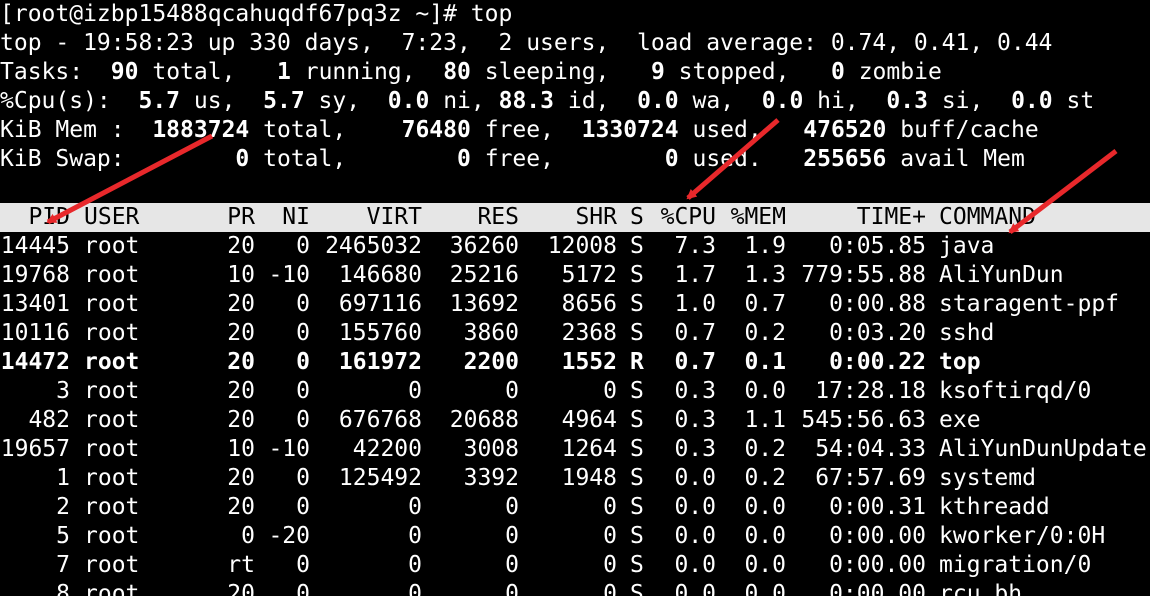  Describe the element at coordinates (589, 449) in the screenshot. I see `cell-shr: 1264` at that location.